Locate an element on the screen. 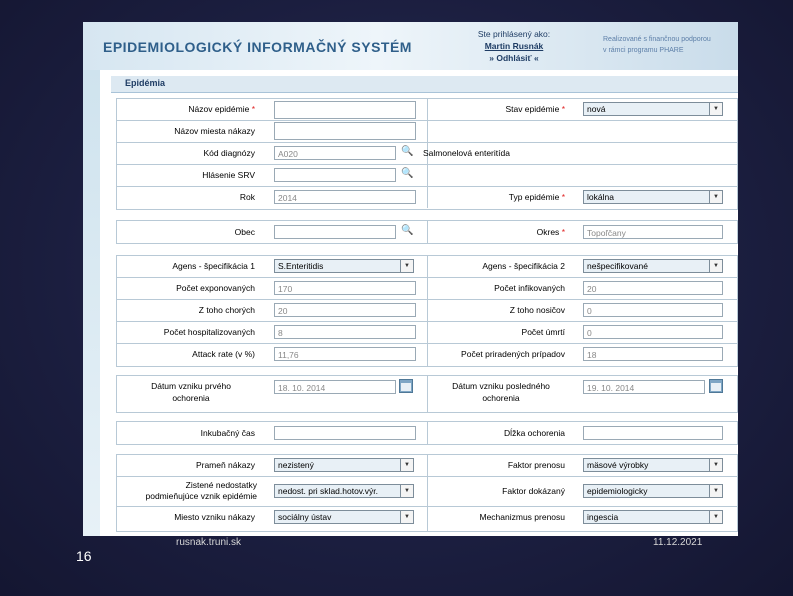  label-nazov-epidemie: Názov epidémie * is located at coordinates (221, 109).